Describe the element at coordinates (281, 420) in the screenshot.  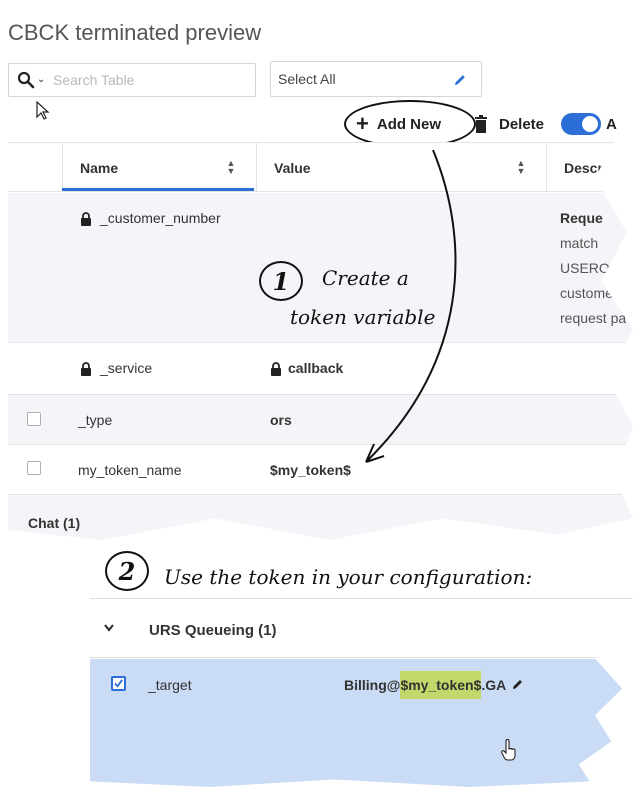
I see `row-value: ors` at that location.